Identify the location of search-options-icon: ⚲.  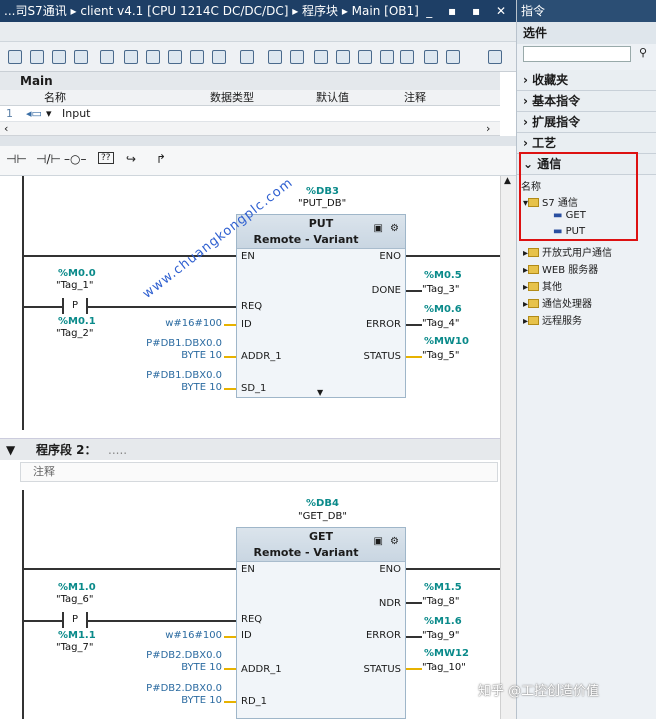
(643, 52).